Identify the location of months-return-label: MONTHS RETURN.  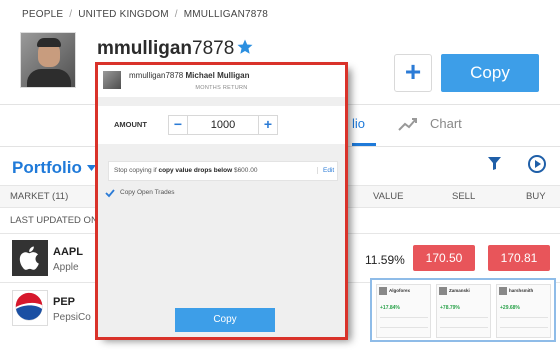
(221, 88).